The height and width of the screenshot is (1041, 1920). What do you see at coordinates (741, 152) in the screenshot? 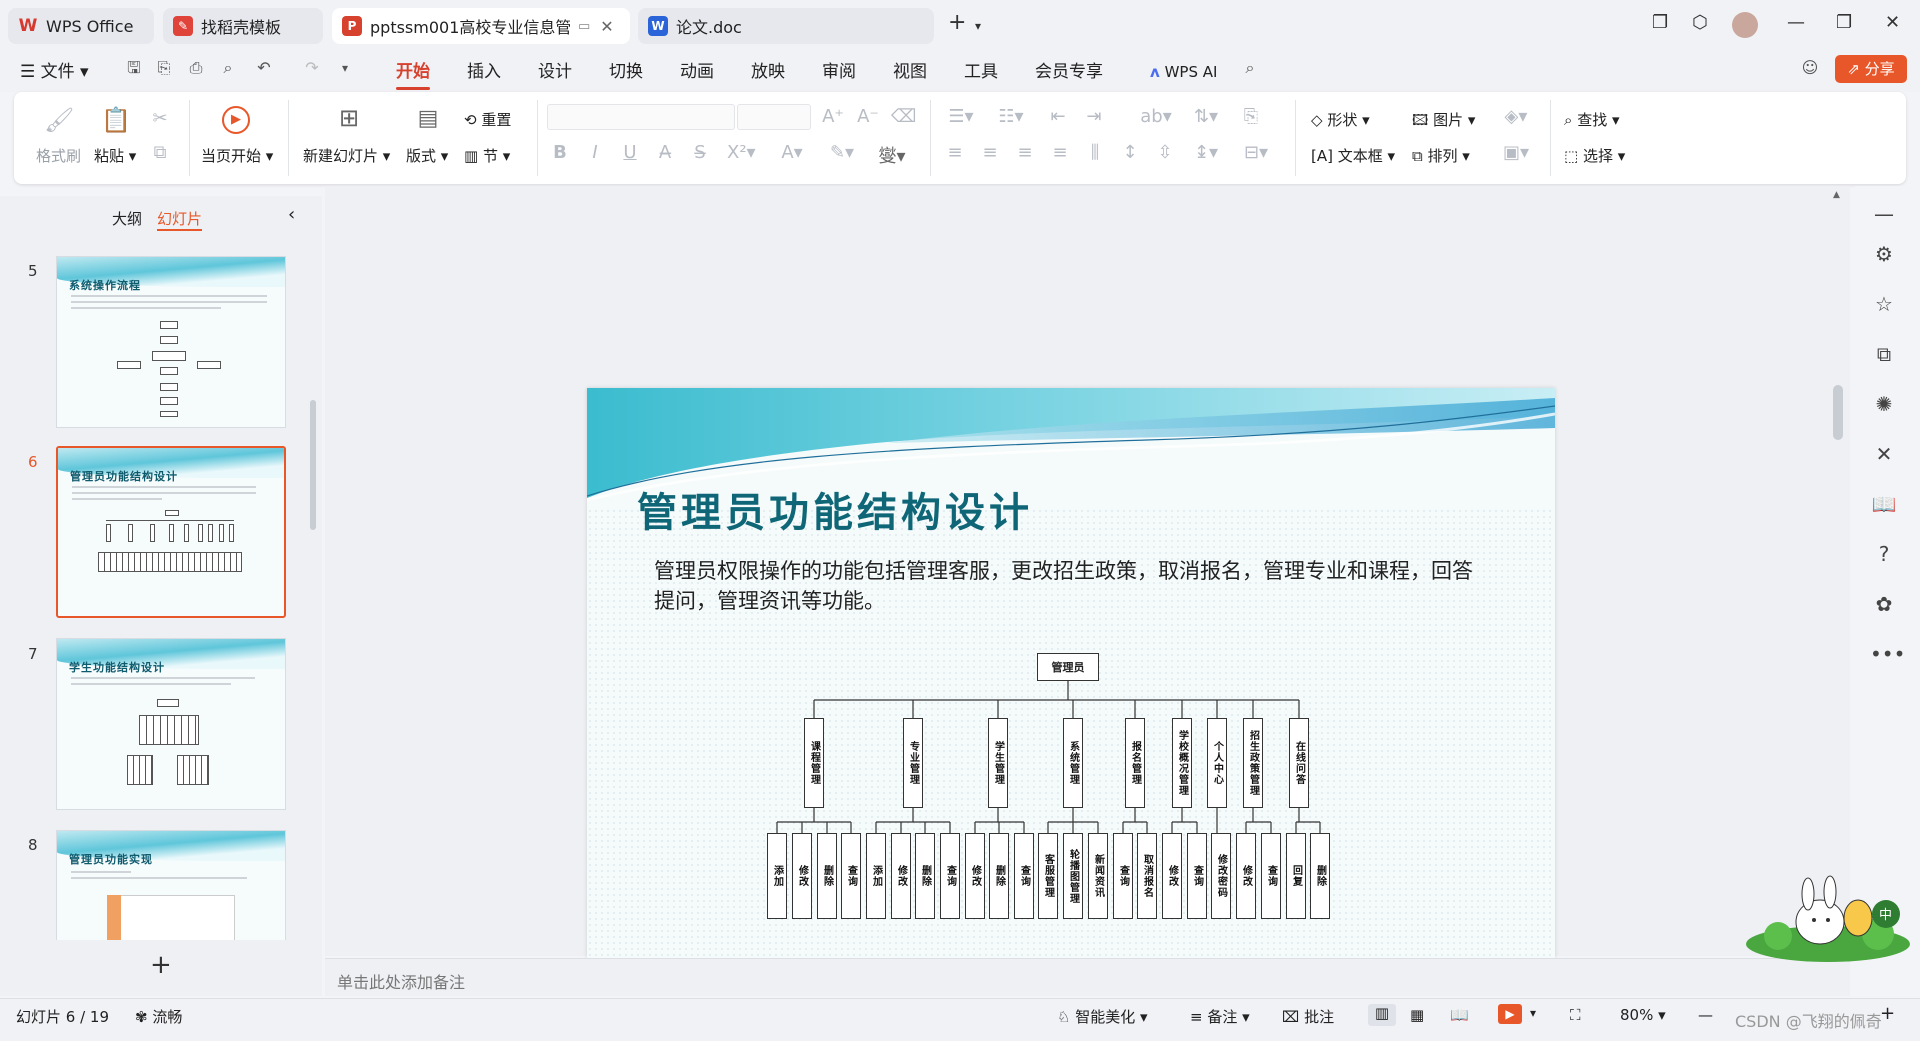
I see `superscript-icon: X²▾` at bounding box center [741, 152].